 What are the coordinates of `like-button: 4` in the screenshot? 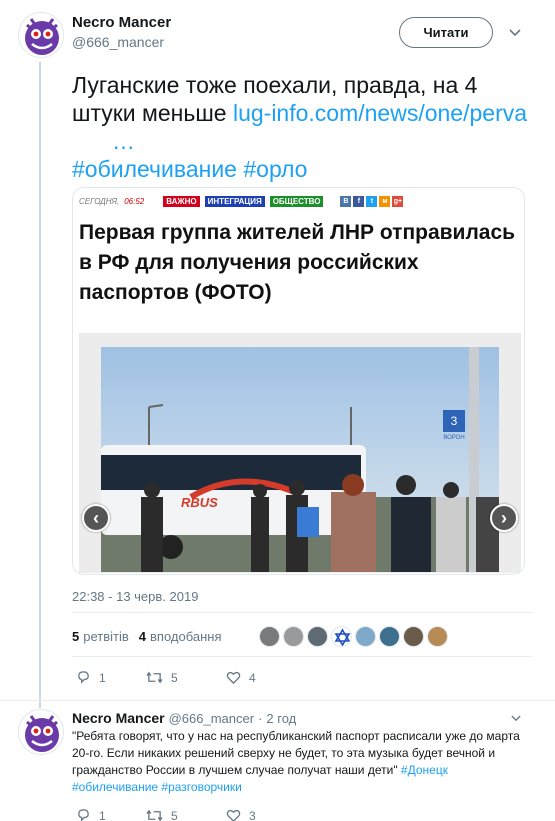 It's located at (256, 677).